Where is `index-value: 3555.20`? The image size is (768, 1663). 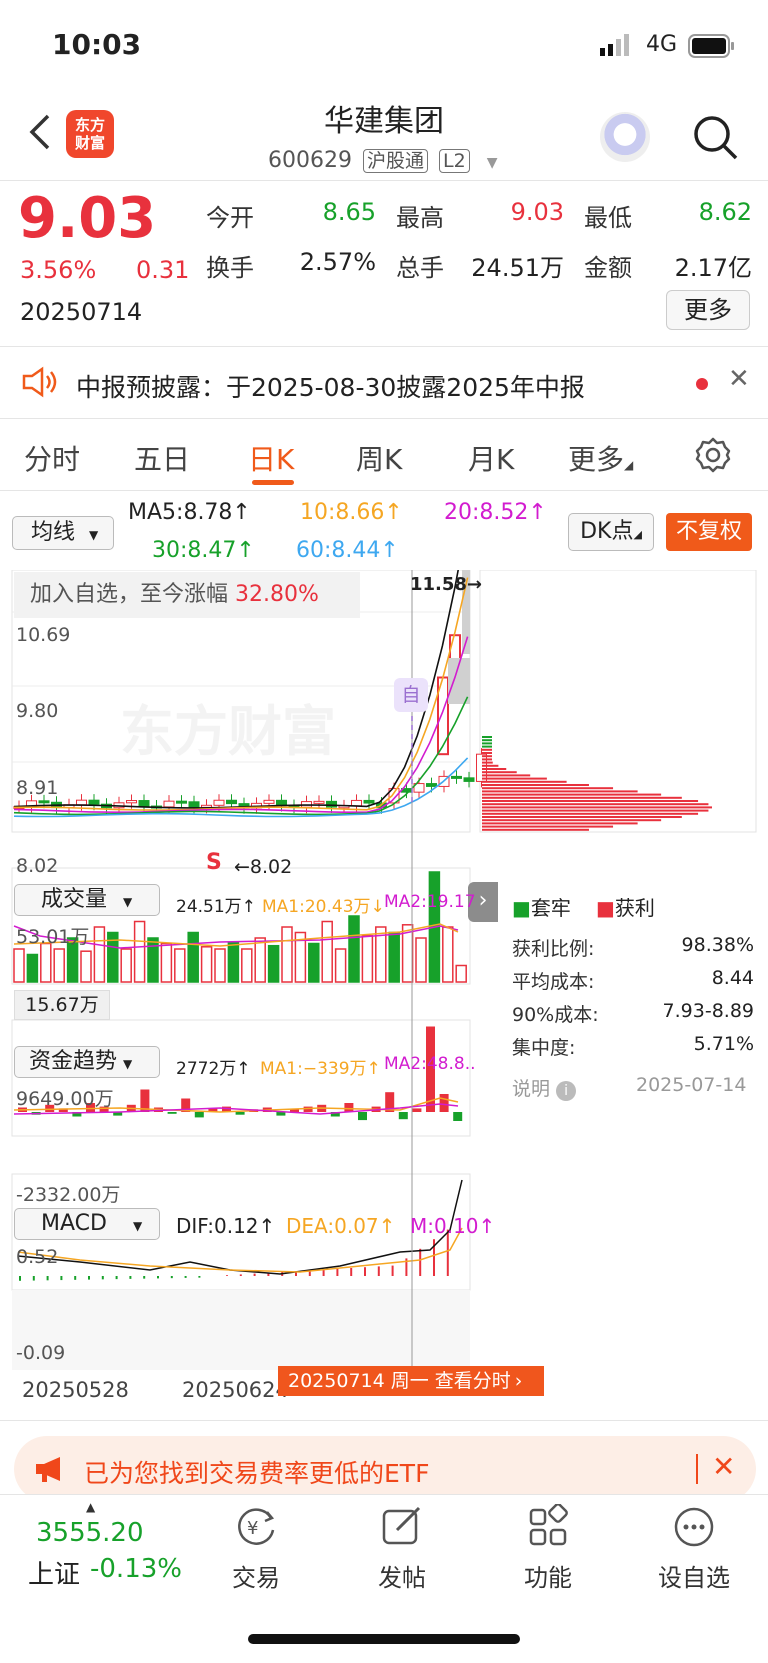 index-value: 3555.20 is located at coordinates (90, 1533).